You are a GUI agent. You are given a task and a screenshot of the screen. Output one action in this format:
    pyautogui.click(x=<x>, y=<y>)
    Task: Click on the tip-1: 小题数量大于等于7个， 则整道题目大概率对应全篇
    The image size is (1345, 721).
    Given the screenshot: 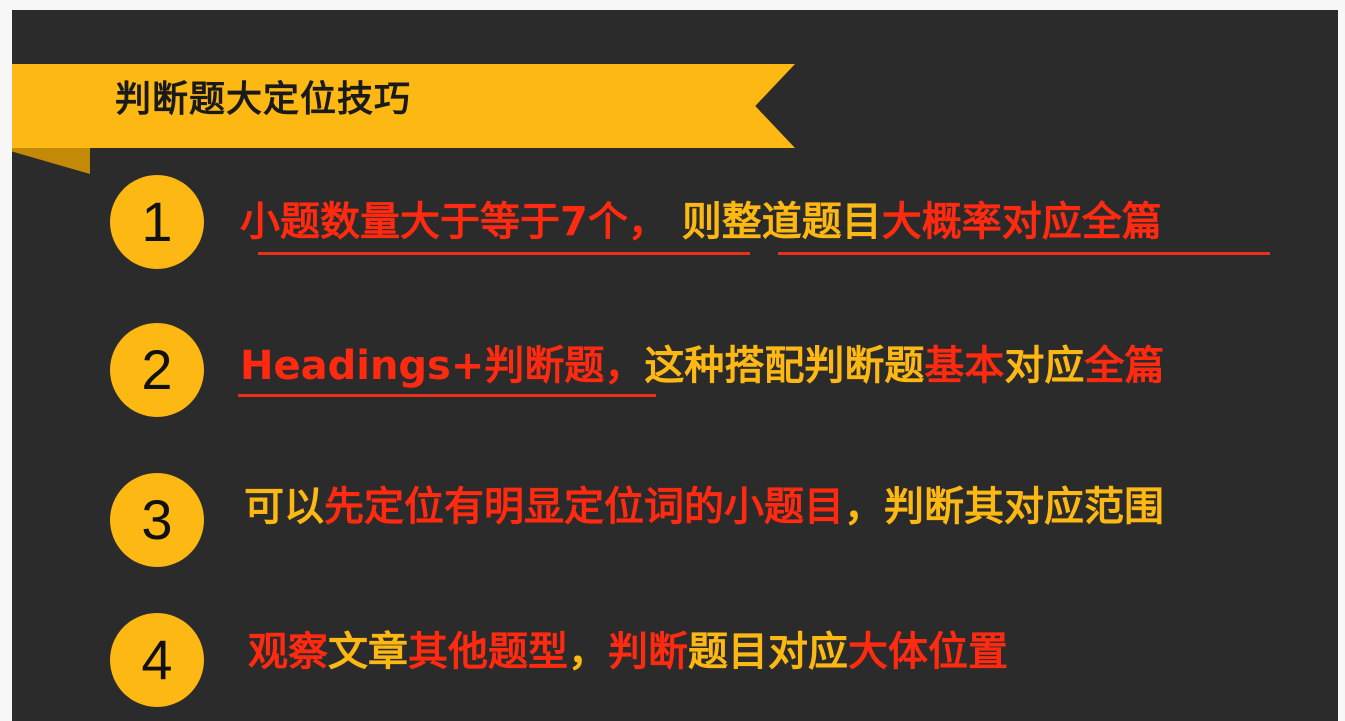 What is the action you would take?
    pyautogui.click(x=701, y=222)
    